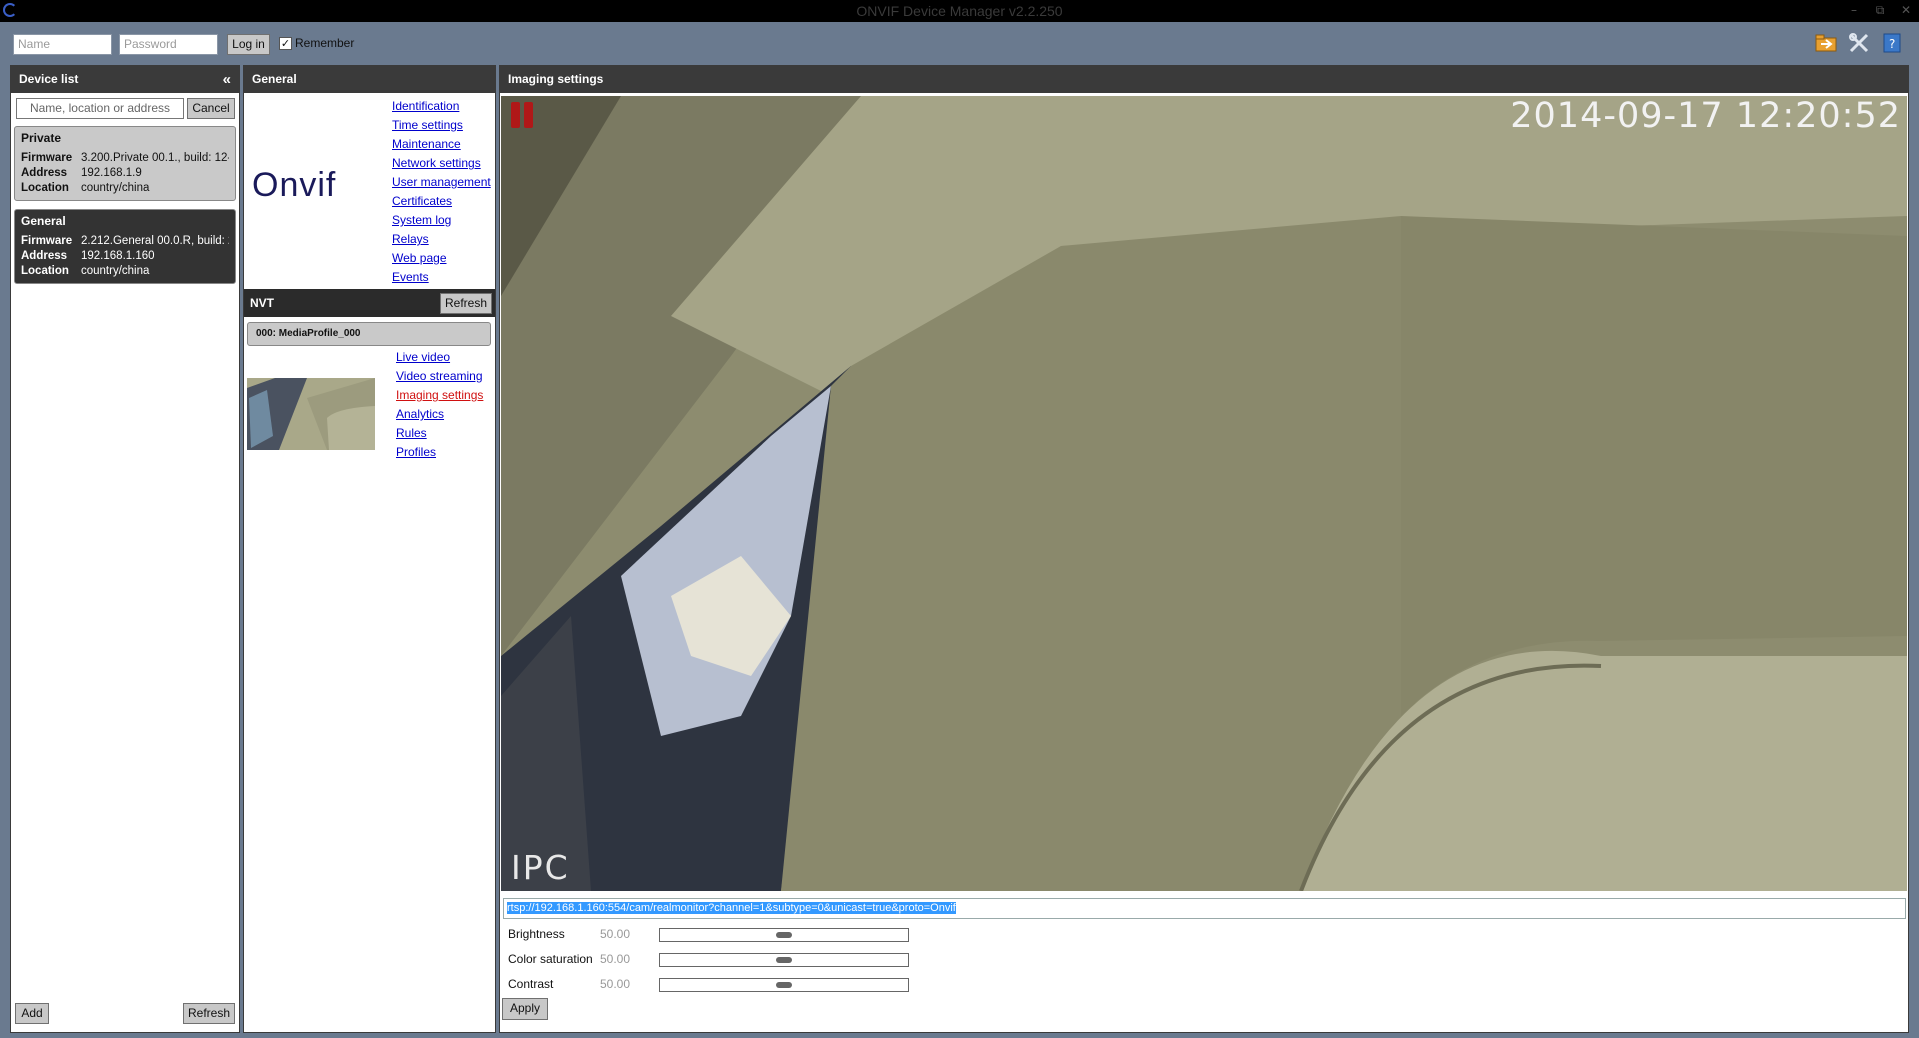 The height and width of the screenshot is (1038, 1919). What do you see at coordinates (439, 395) in the screenshot?
I see `link-imaging-settings: Imaging settings` at bounding box center [439, 395].